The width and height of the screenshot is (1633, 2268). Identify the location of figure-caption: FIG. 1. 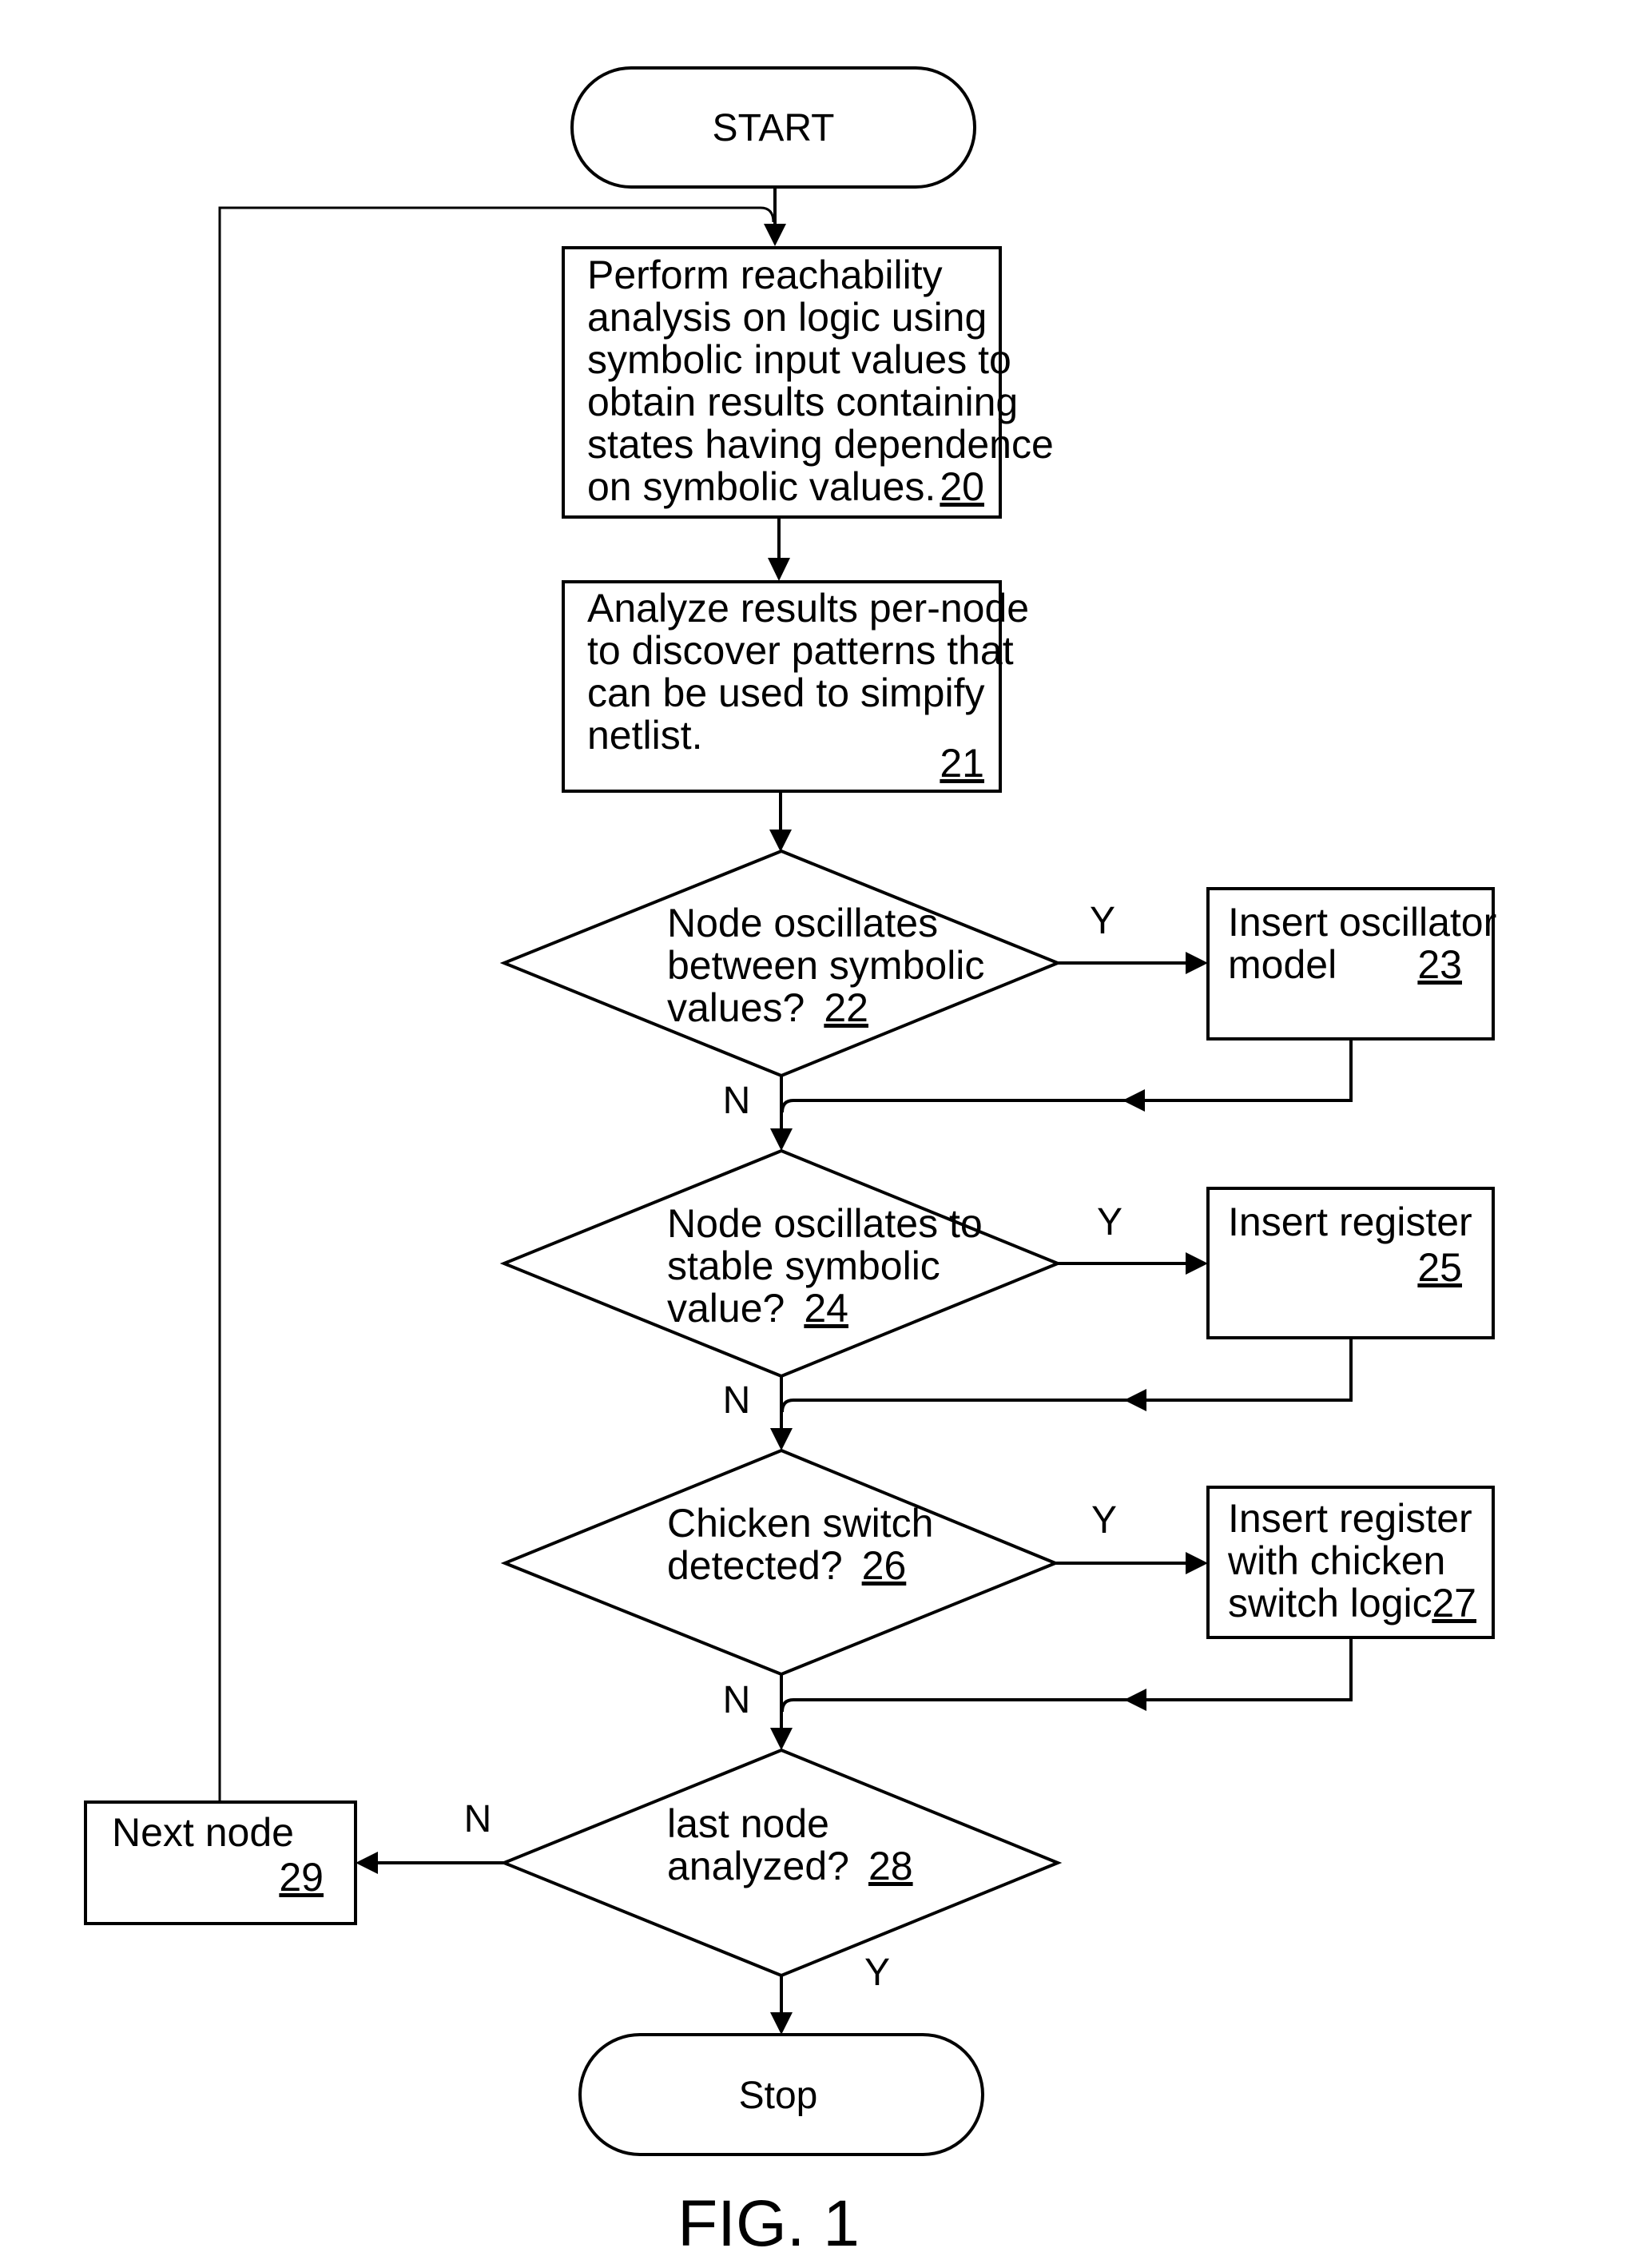
(768, 2223).